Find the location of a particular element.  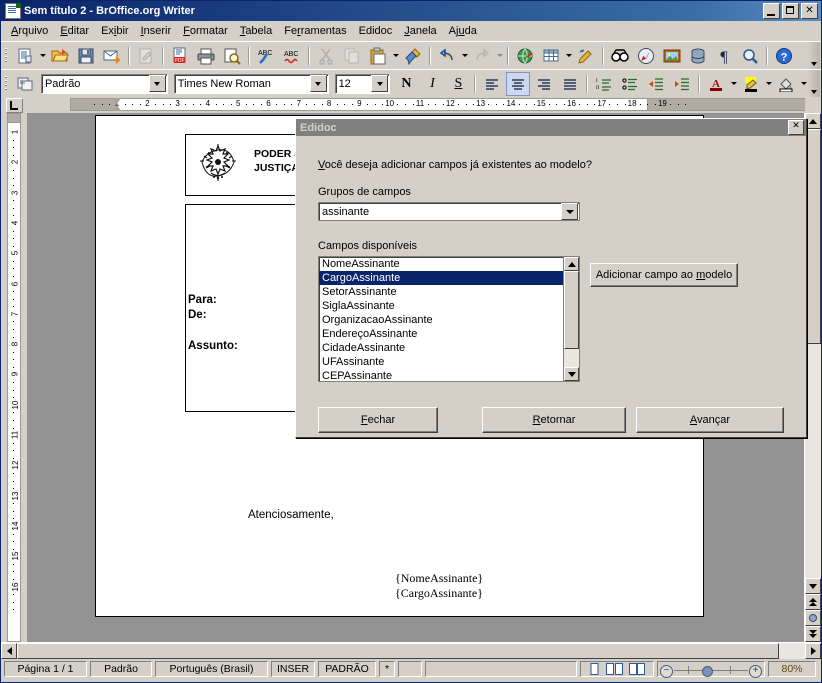

ordered-list-button: I II is located at coordinates (604, 84).